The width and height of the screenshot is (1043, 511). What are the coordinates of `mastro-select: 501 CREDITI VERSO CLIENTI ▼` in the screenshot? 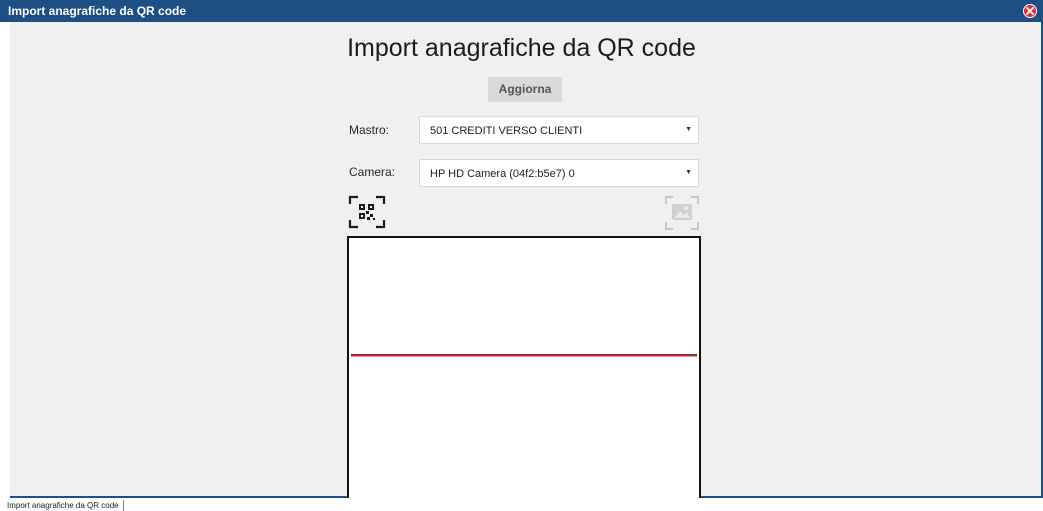 It's located at (559, 130).